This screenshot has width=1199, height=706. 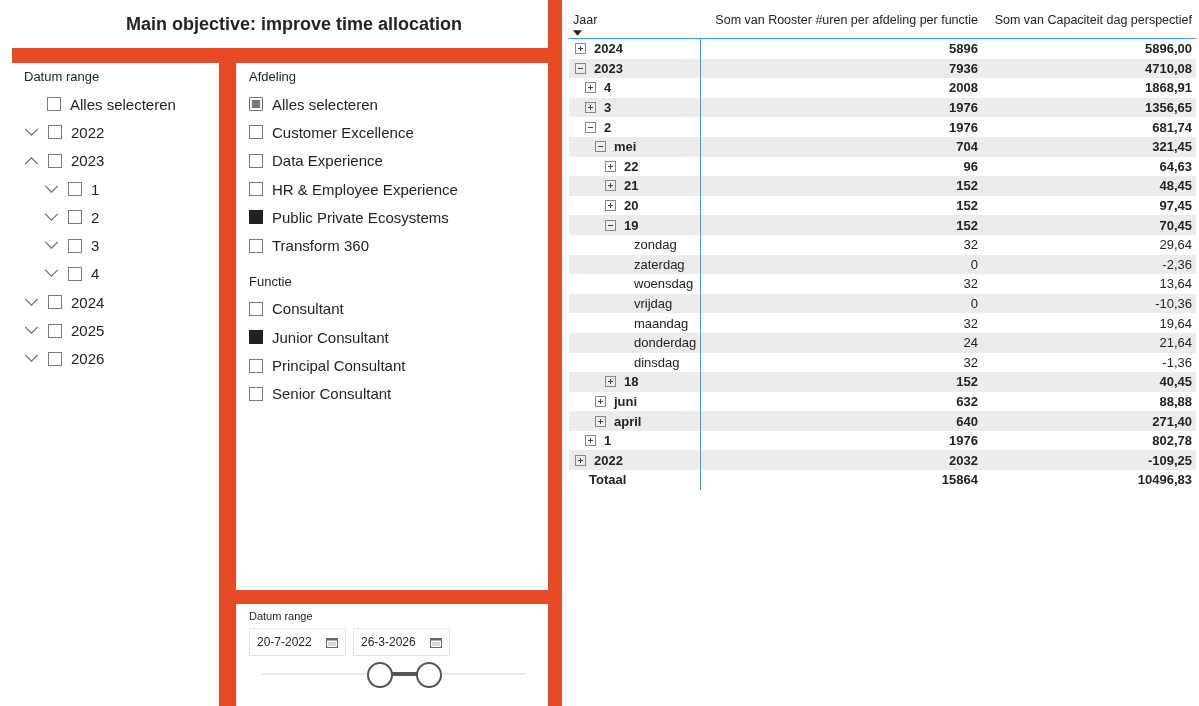 What do you see at coordinates (1168, 108) in the screenshot?
I see `table-cell-text: 1356,65` at bounding box center [1168, 108].